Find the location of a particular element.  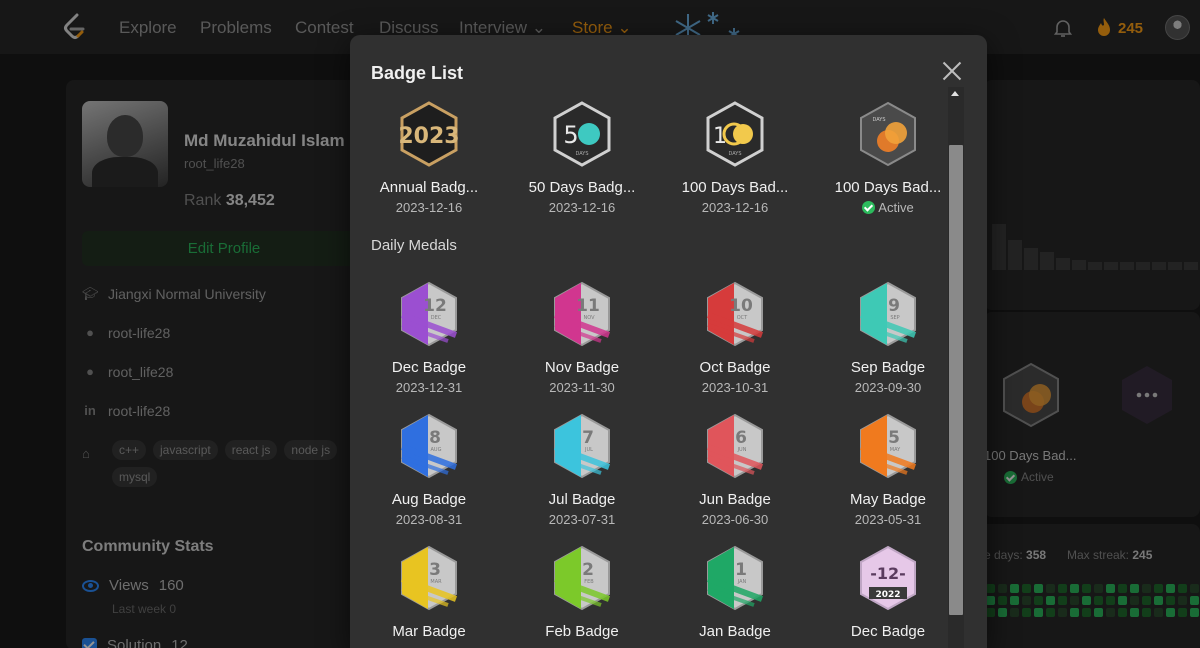

svg-text: JUN is located at coordinates (742, 450).